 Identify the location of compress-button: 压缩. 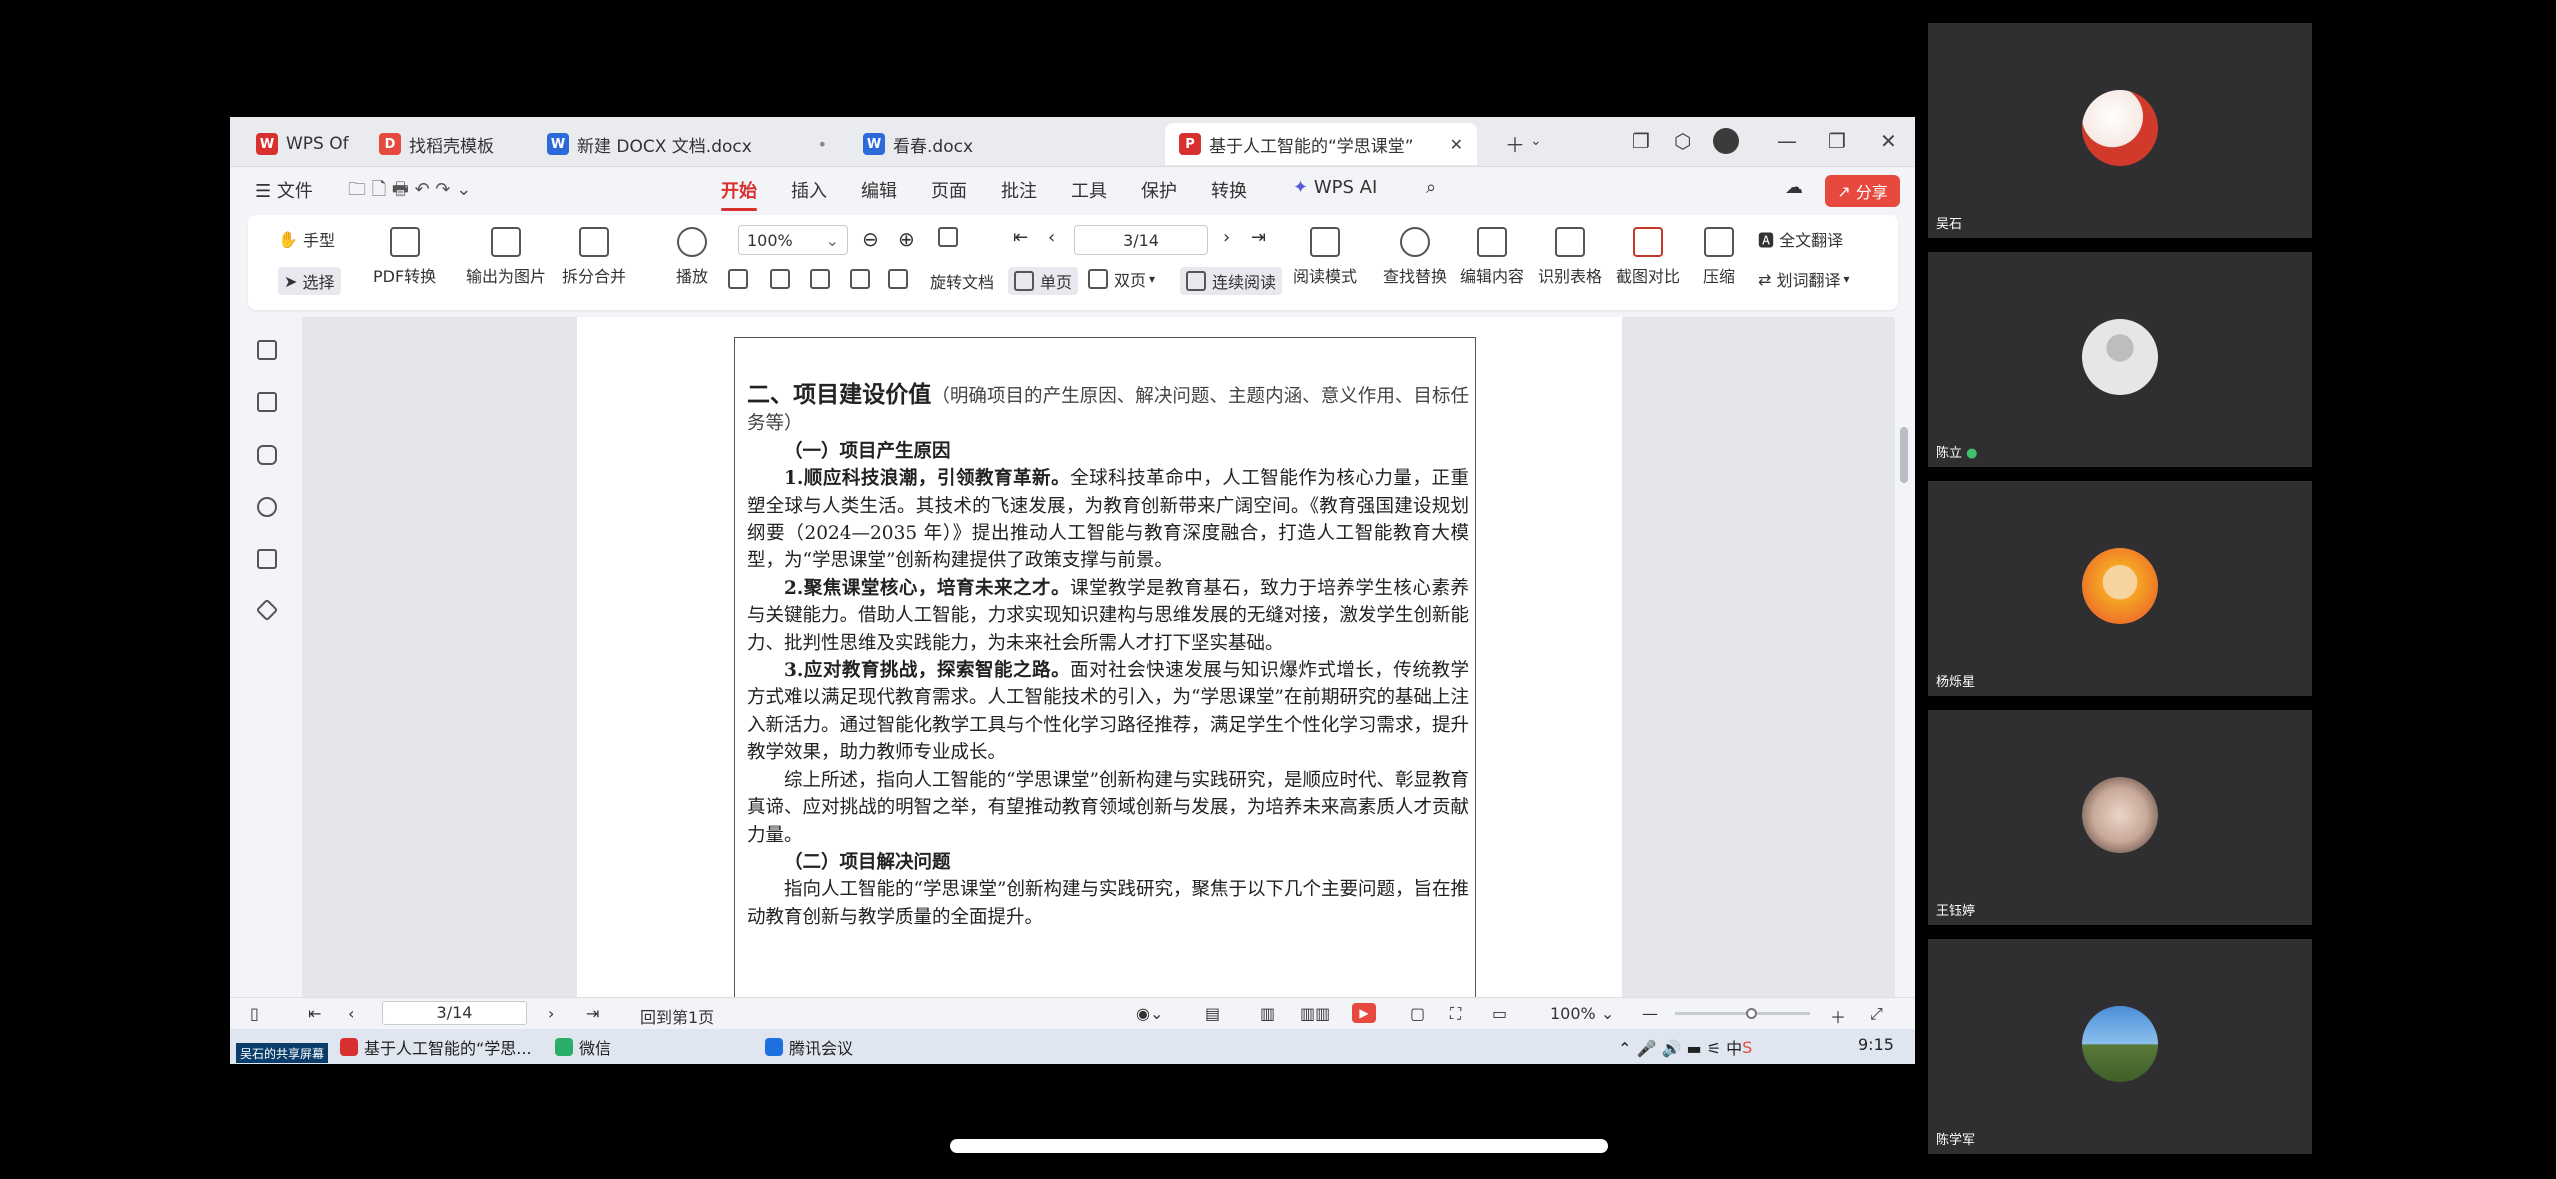
(1719, 257).